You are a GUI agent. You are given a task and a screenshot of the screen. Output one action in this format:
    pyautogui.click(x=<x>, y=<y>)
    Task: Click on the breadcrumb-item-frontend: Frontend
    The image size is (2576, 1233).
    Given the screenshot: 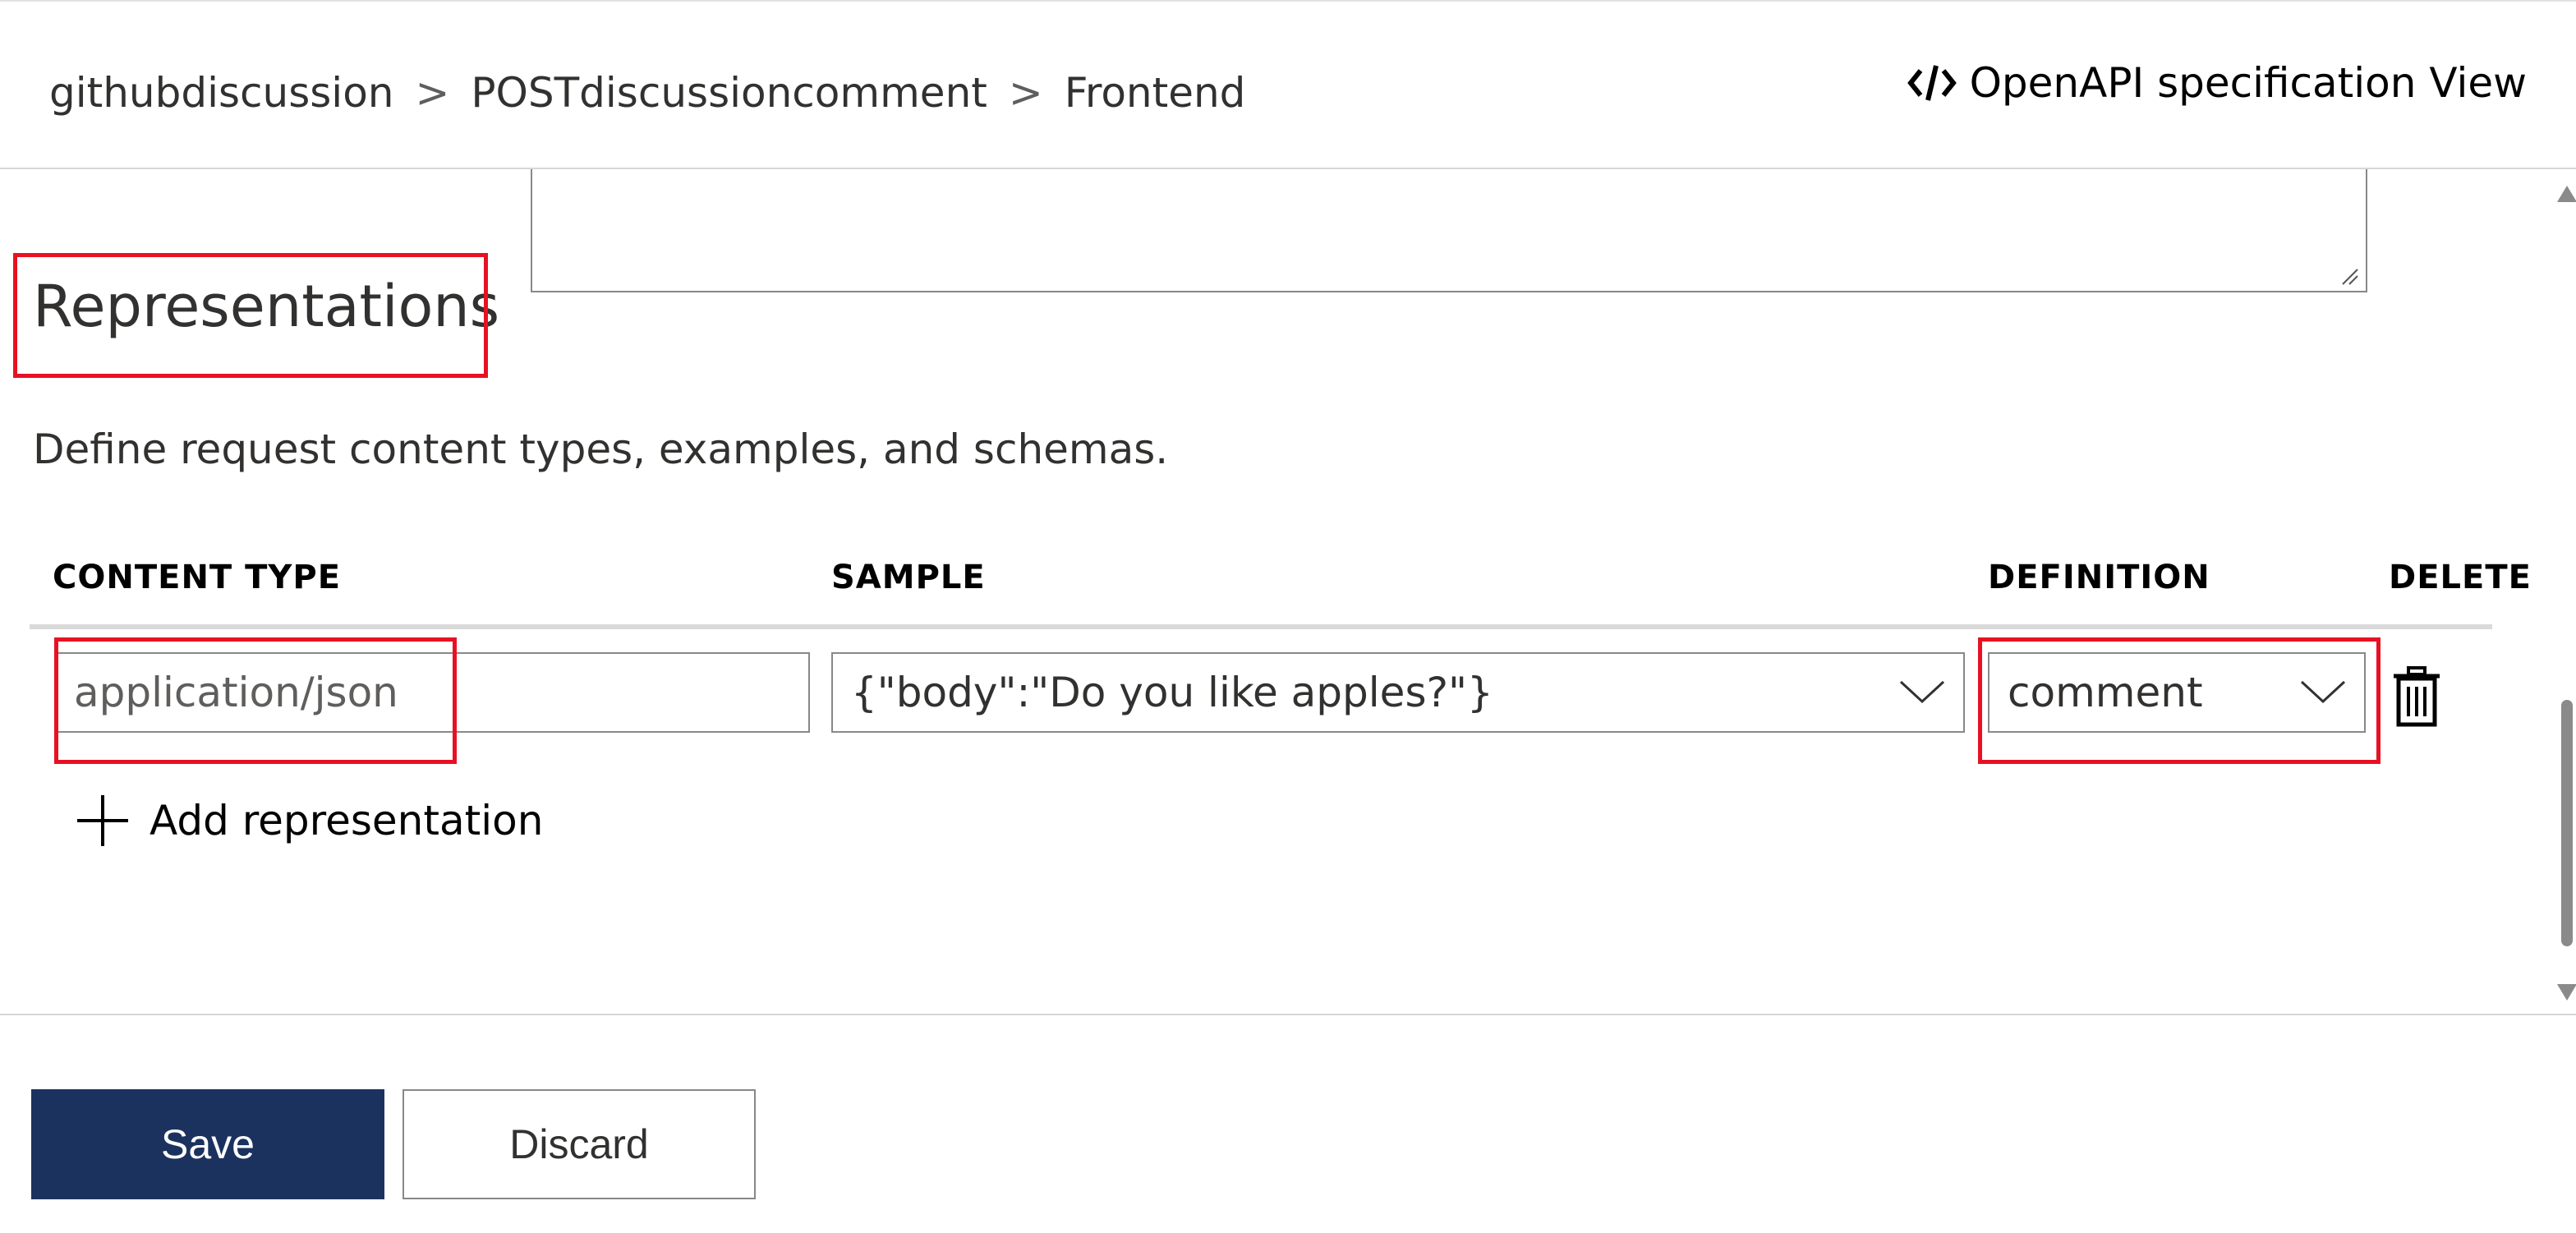 What is the action you would take?
    pyautogui.click(x=1155, y=93)
    